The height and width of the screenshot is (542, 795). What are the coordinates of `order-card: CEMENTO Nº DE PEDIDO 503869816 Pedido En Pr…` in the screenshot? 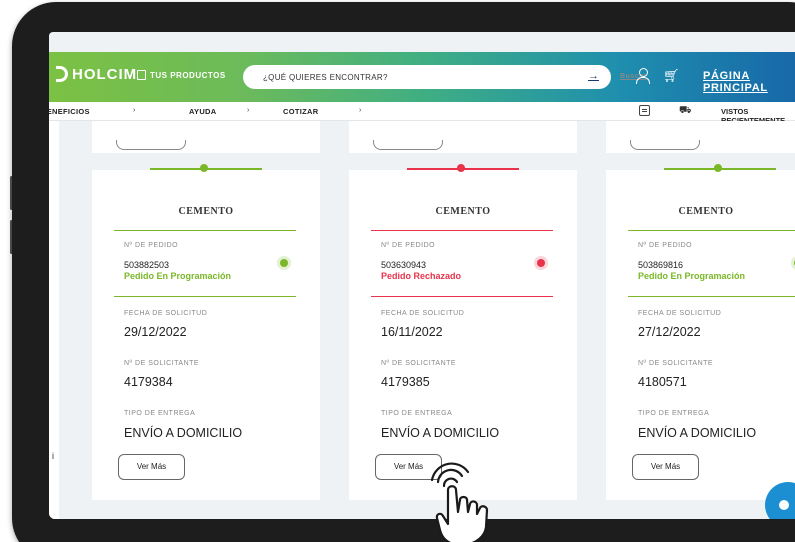 It's located at (700, 332).